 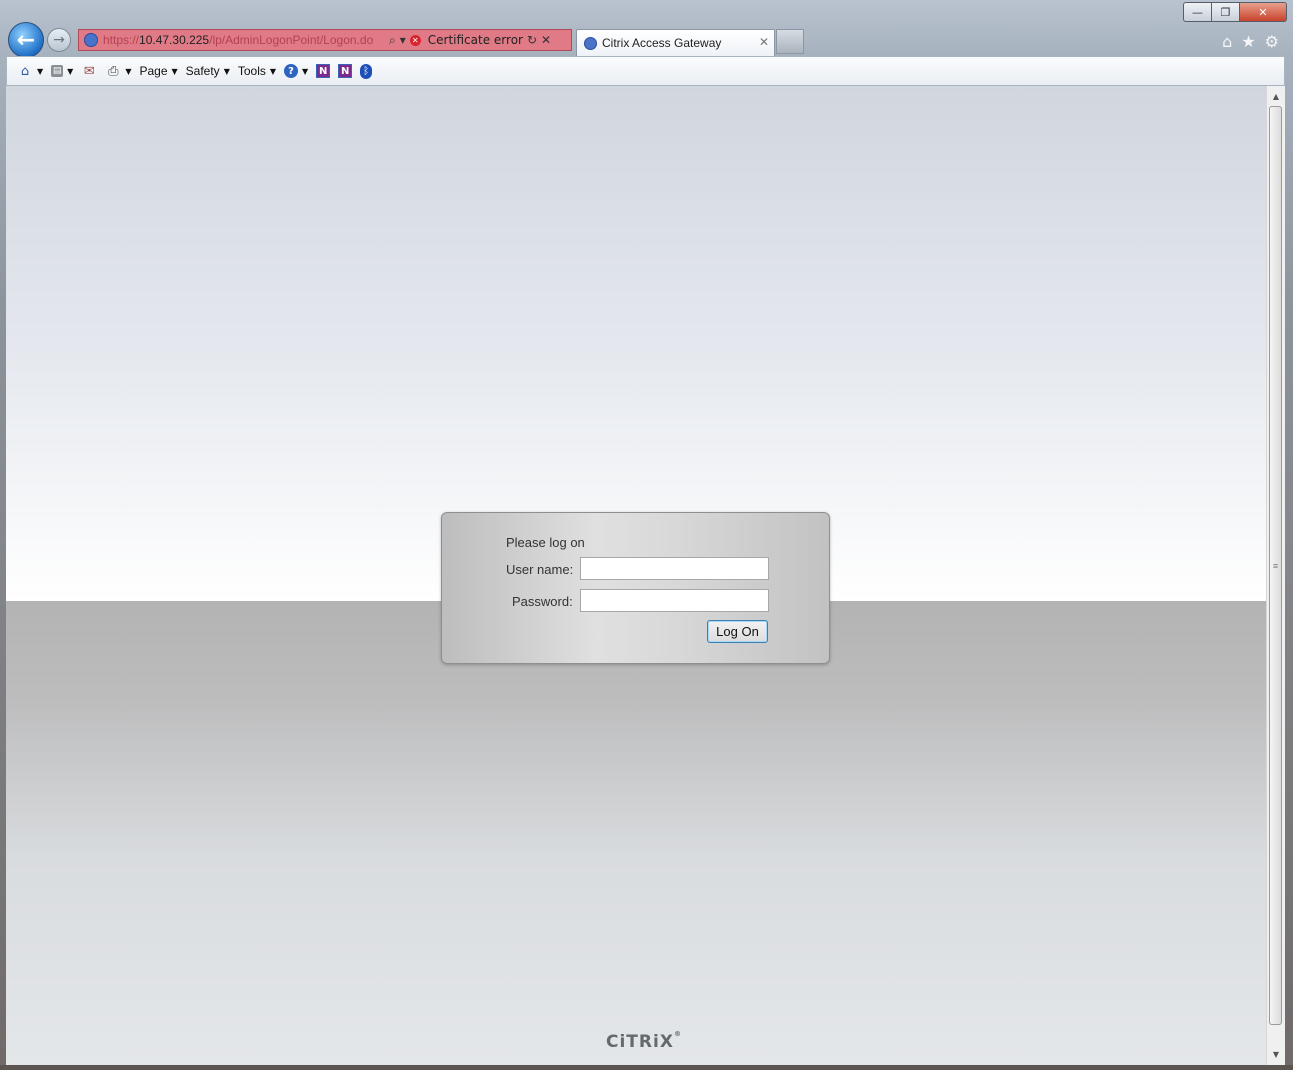 I want to click on stop-icon: ✕, so click(x=546, y=40).